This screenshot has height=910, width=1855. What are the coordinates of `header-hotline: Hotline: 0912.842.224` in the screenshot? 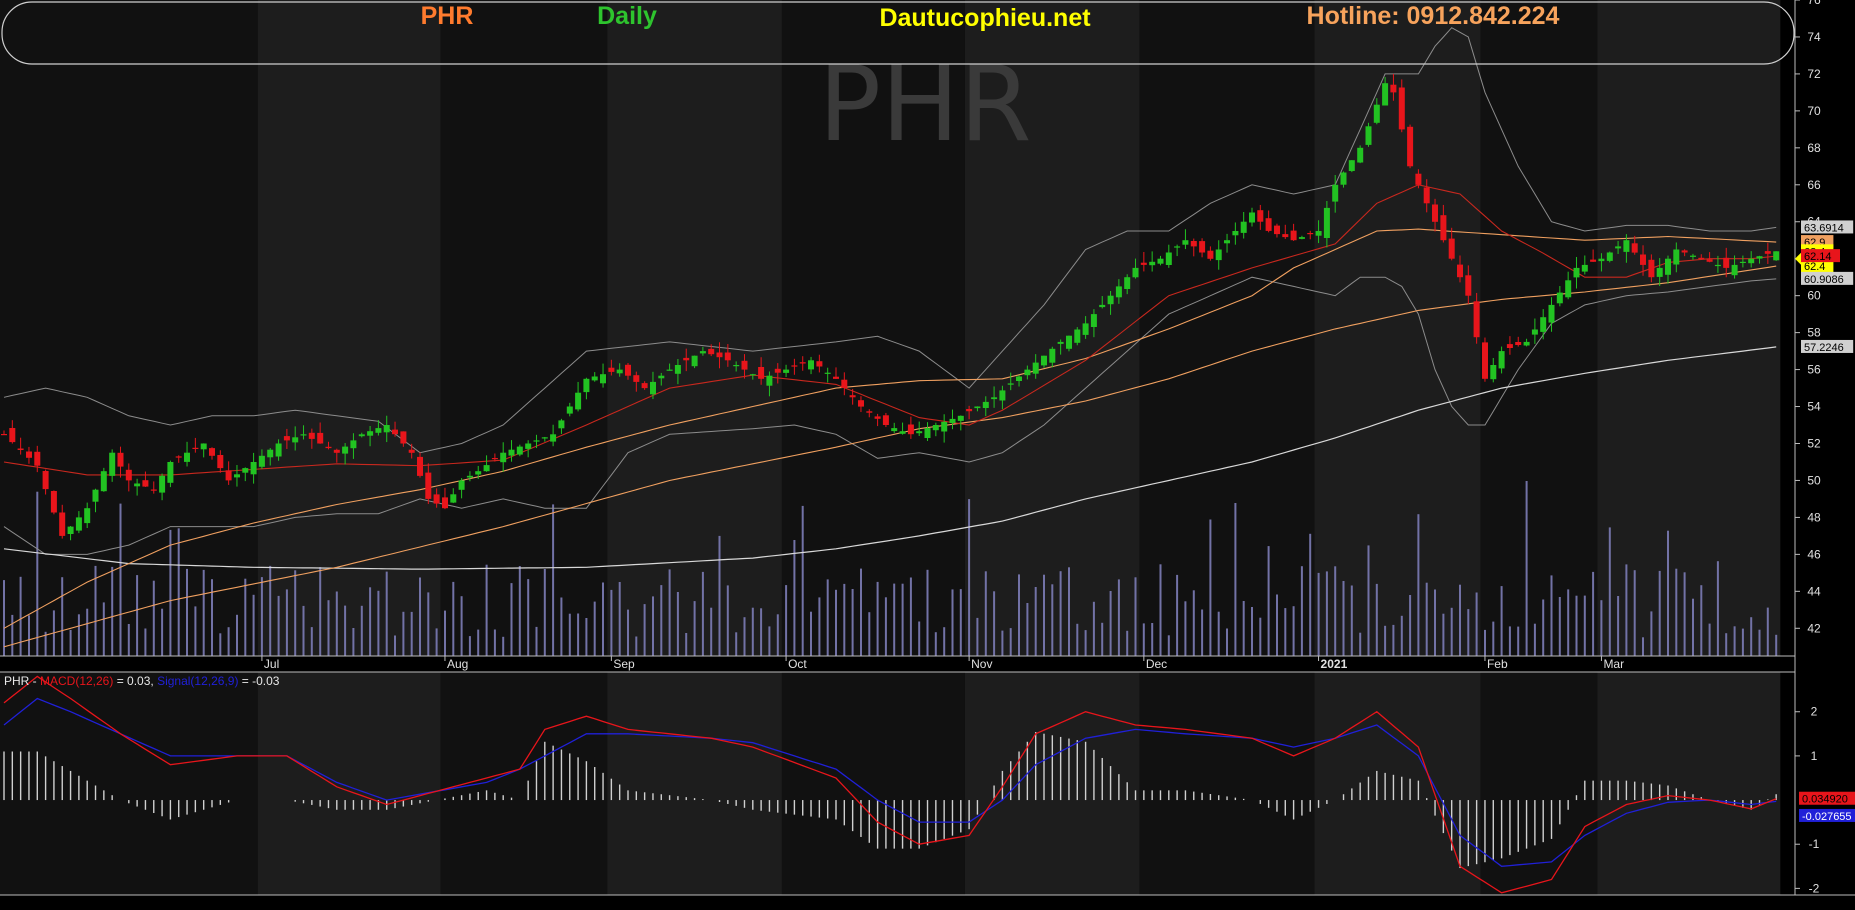 It's located at (1433, 16).